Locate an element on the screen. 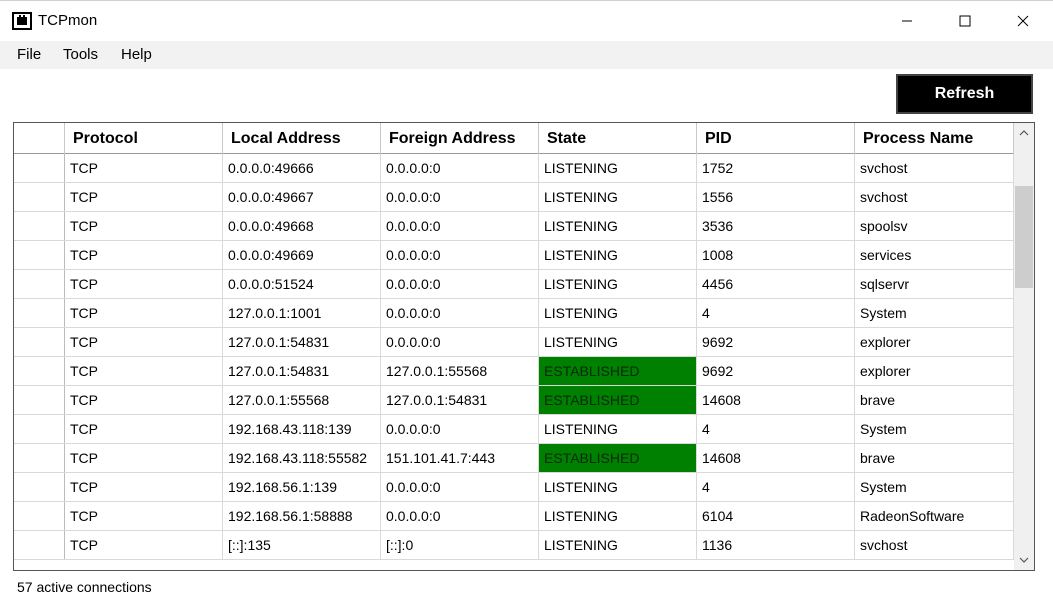  foreign-address-cell: 151.101.41.7:443 is located at coordinates (460, 458).